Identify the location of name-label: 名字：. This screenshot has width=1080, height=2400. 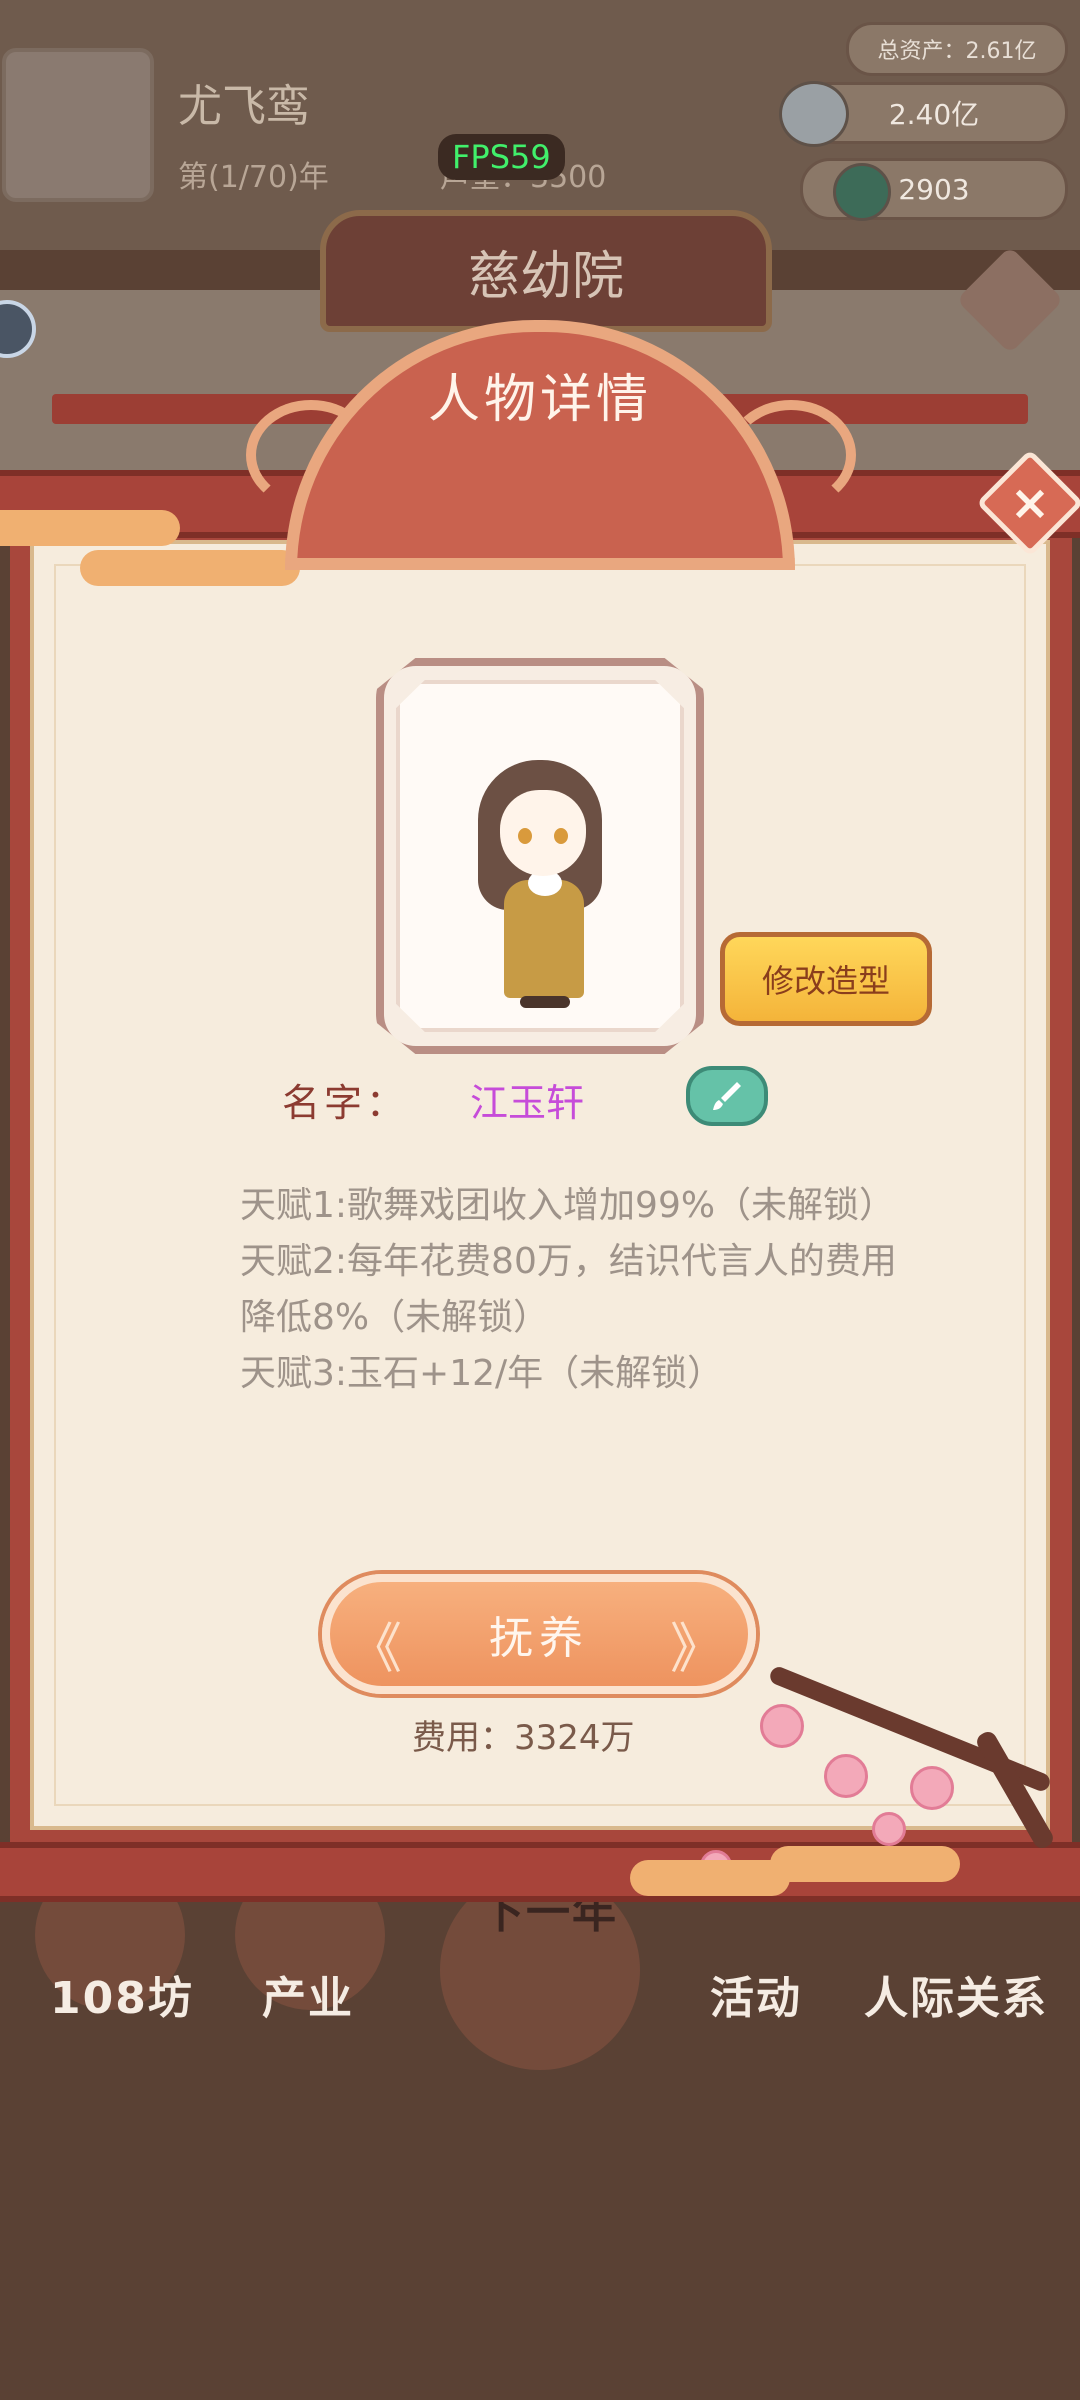
(345, 1103).